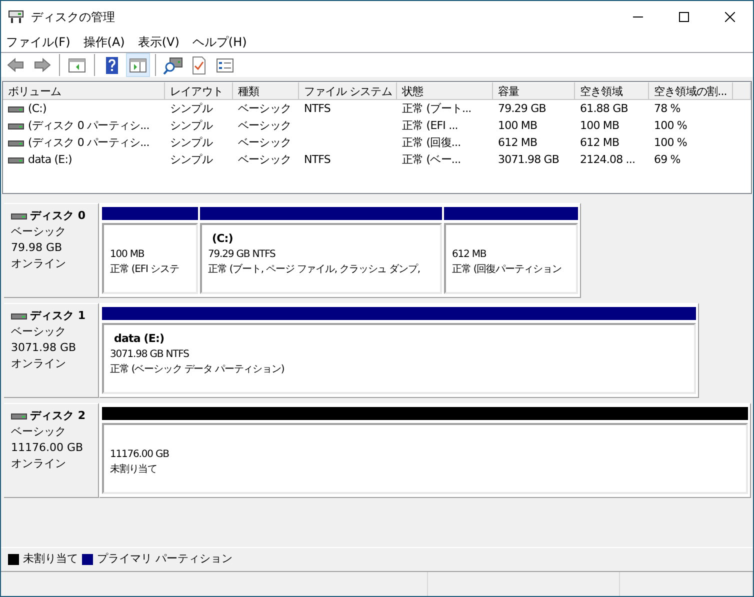 This screenshot has width=754, height=597. Describe the element at coordinates (16, 16) in the screenshot. I see `disk-management-icon` at that location.